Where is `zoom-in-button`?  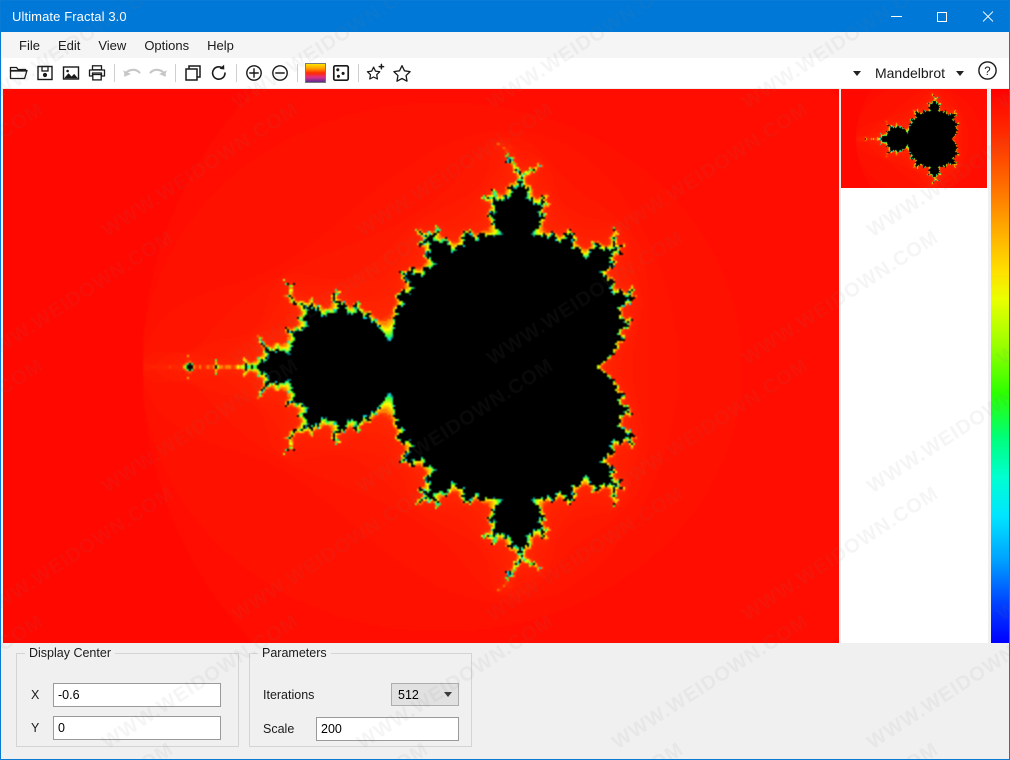 zoom-in-button is located at coordinates (254, 73).